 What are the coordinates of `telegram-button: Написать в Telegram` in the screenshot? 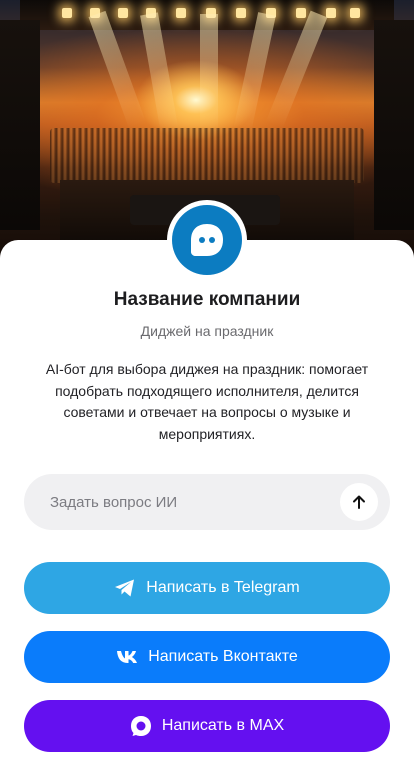 It's located at (207, 588).